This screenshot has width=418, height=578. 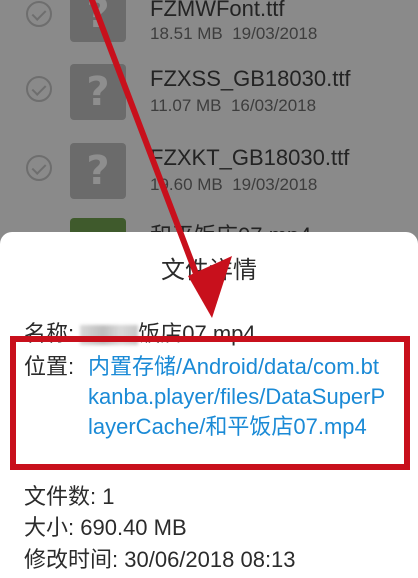 What do you see at coordinates (108, 496) in the screenshot?
I see `count-value: 1` at bounding box center [108, 496].